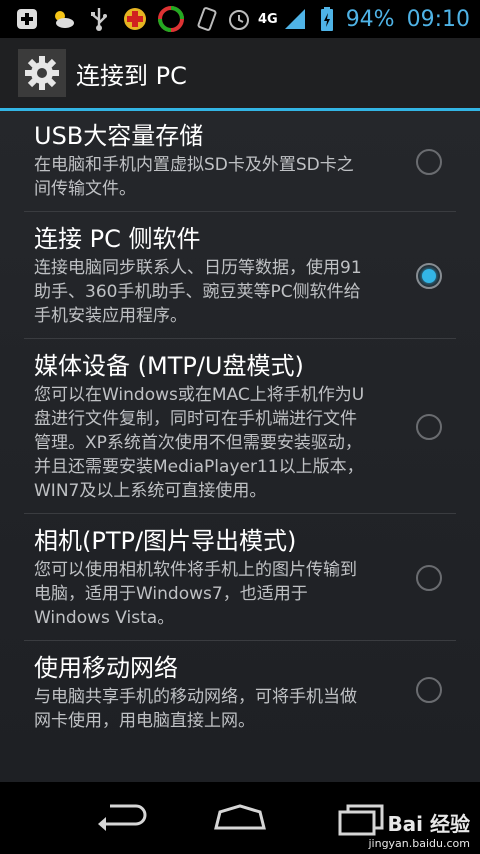  What do you see at coordinates (135, 19) in the screenshot?
I see `app-notification-icon` at bounding box center [135, 19].